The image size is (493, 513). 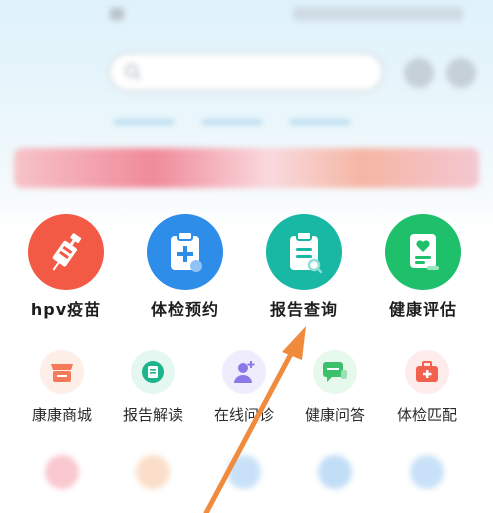 I want to click on syringe-icon, so click(x=66, y=252).